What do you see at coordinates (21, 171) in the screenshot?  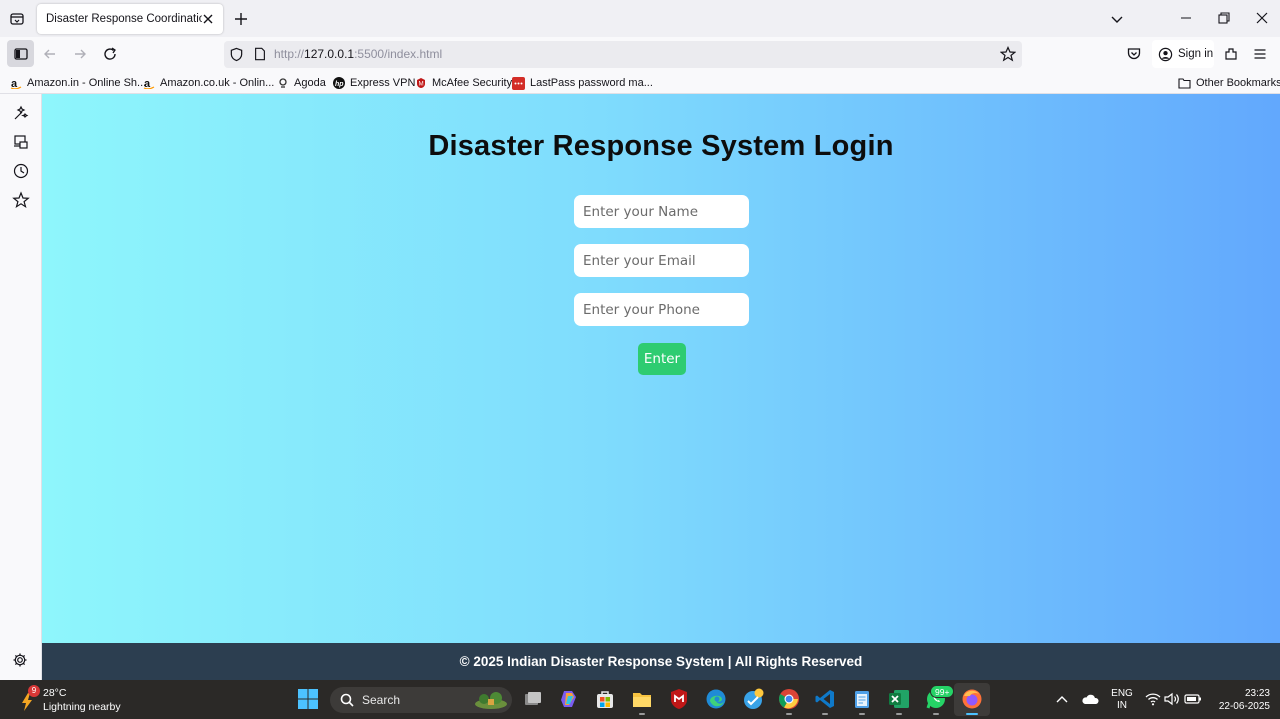 I see `history-icon` at bounding box center [21, 171].